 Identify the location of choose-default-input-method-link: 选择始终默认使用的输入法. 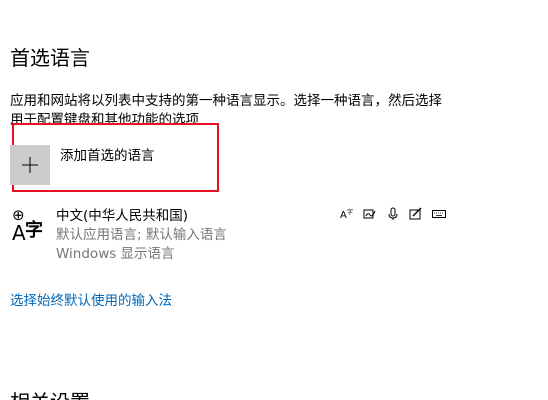
(91, 301).